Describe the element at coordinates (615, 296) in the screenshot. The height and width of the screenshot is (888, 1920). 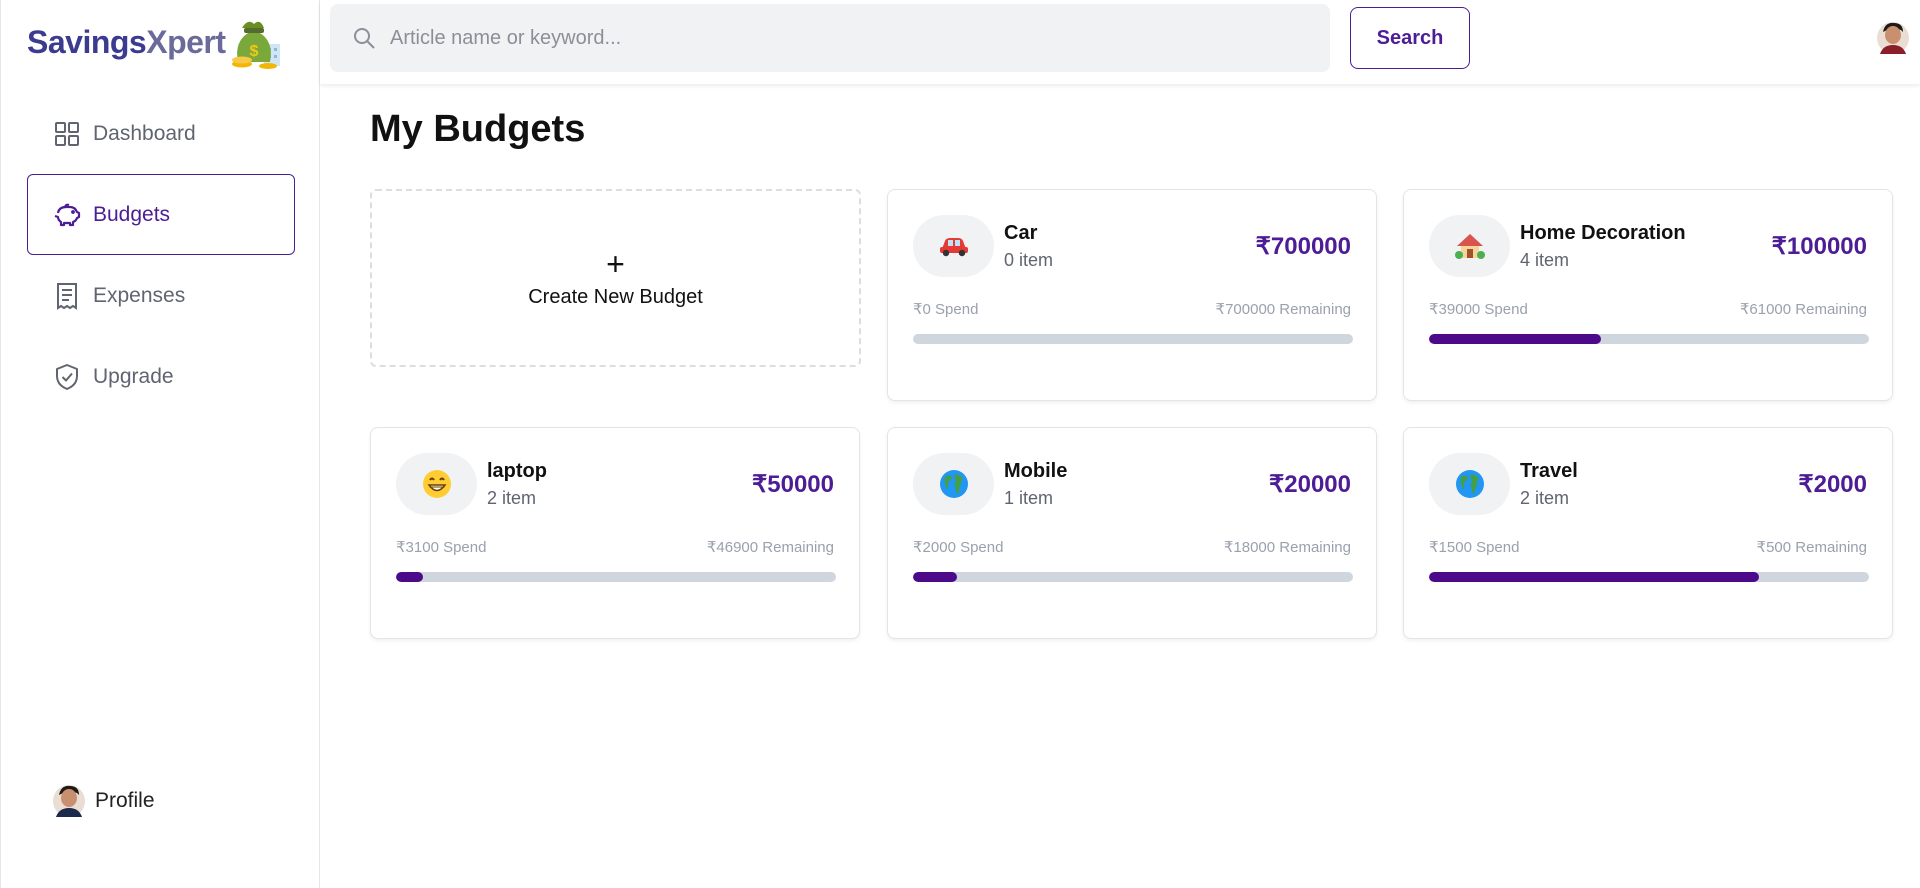
I see `create-budget-label: Create New Budget` at that location.